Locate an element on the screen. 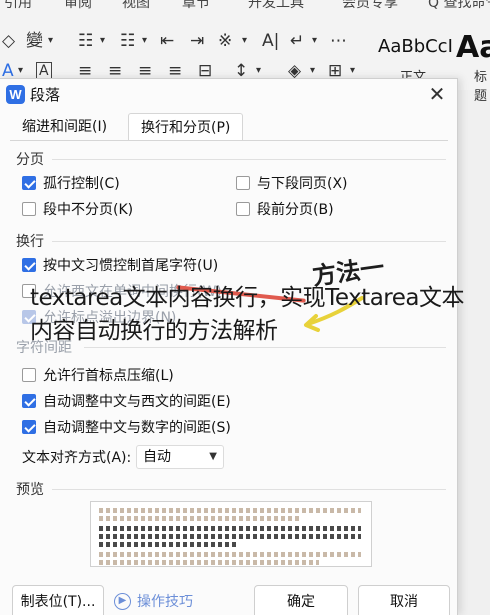  decrease-indent-icon: ⇤ is located at coordinates (167, 41).